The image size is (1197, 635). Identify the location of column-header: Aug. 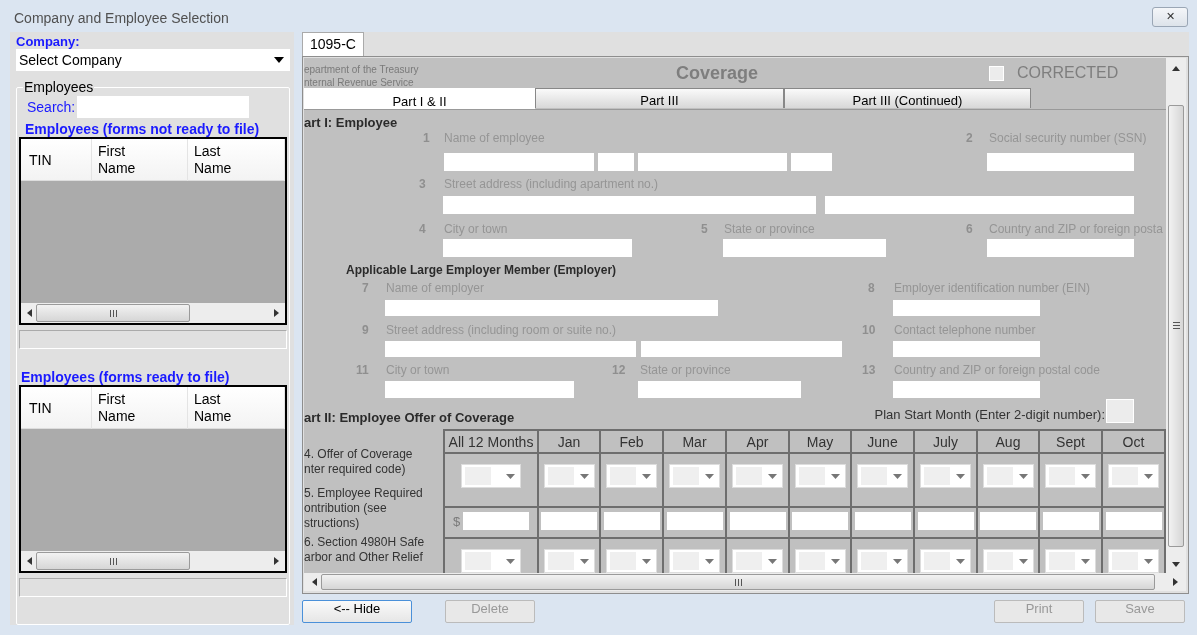
(1009, 442).